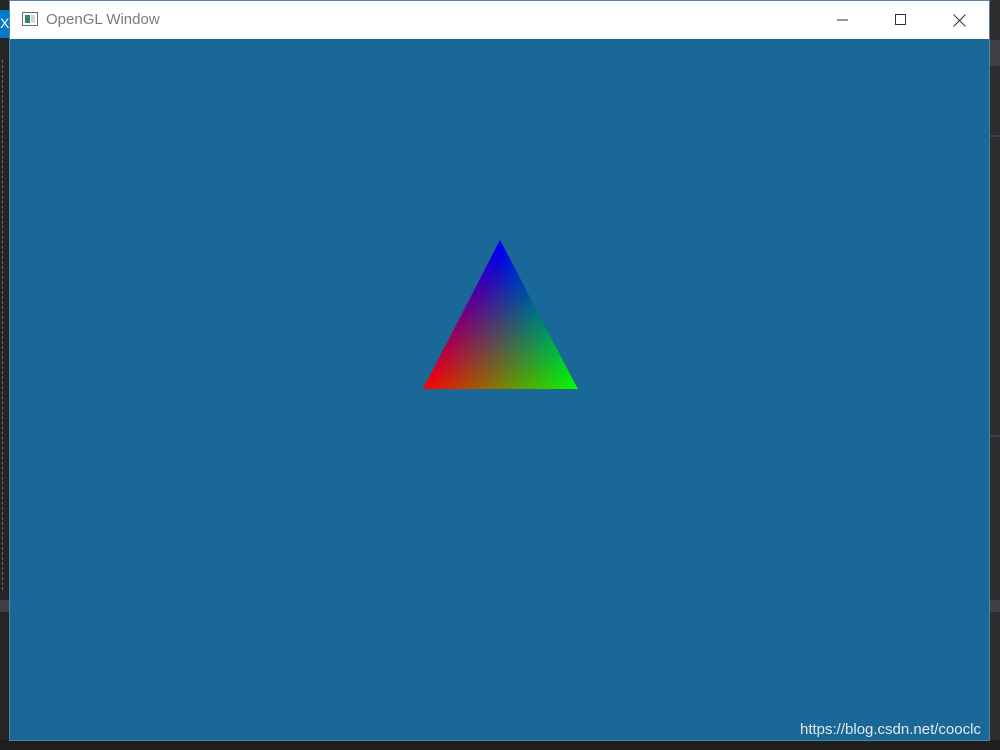  Describe the element at coordinates (103, 19) in the screenshot. I see `window-title: OpenGL Window` at that location.